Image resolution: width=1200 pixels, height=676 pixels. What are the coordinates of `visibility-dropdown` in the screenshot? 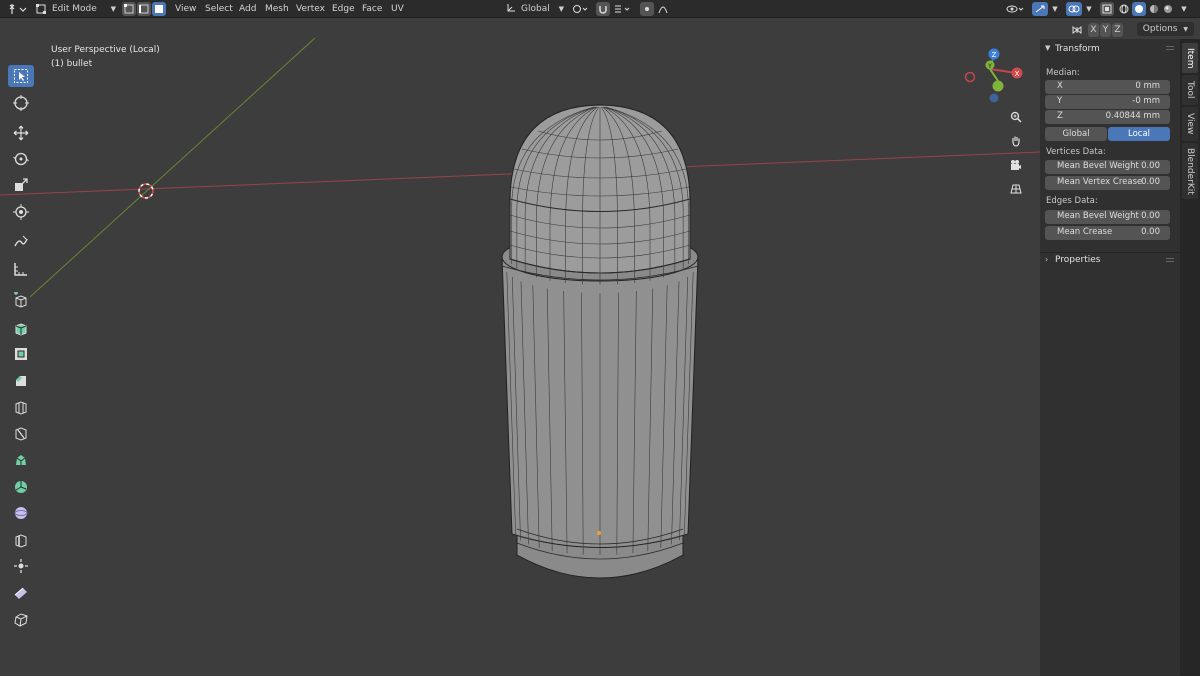 It's located at (1016, 9).